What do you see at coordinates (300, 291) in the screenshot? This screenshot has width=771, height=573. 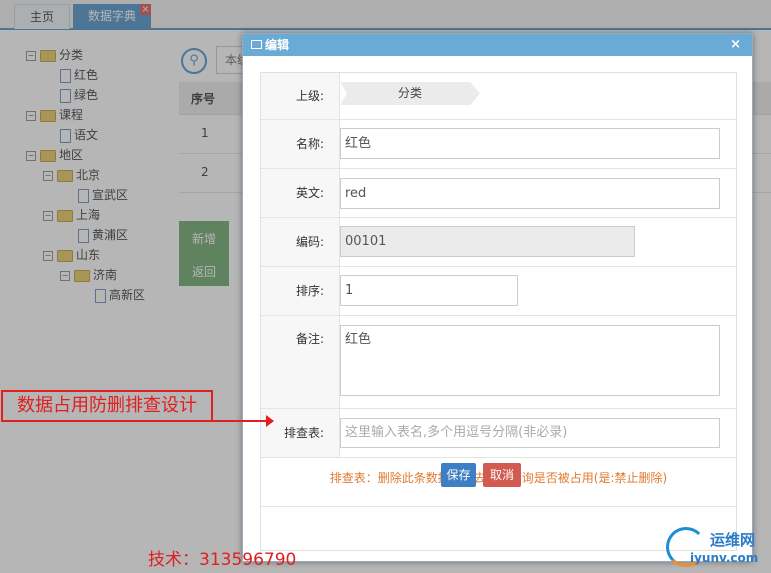 I see `order-label: 排序:` at bounding box center [300, 291].